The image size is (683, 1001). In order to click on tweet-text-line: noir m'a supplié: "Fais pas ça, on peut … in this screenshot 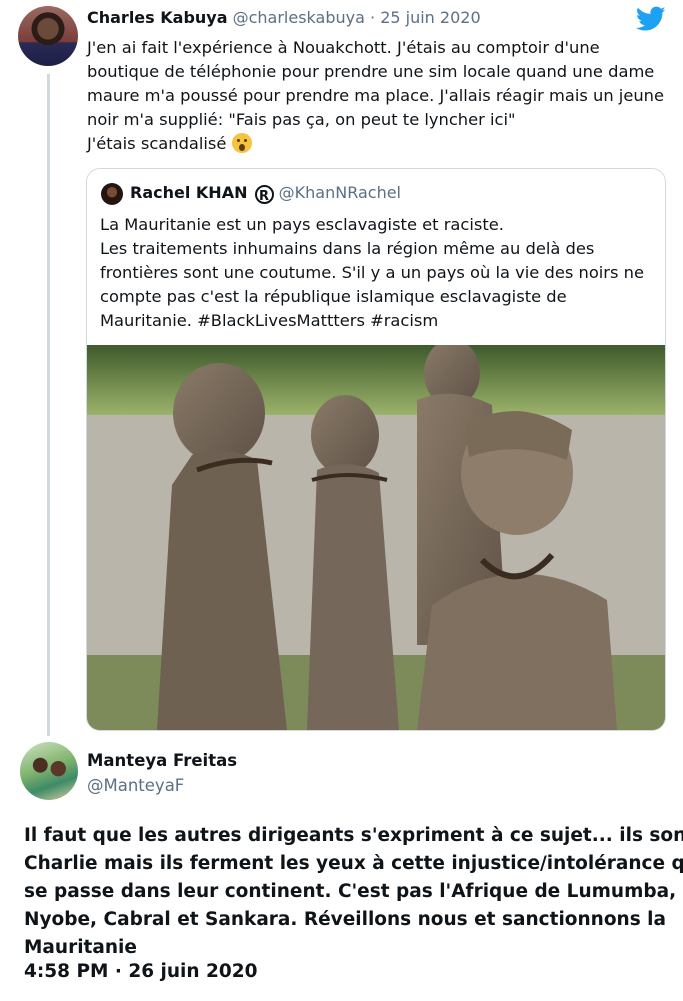, I will do `click(301, 119)`.